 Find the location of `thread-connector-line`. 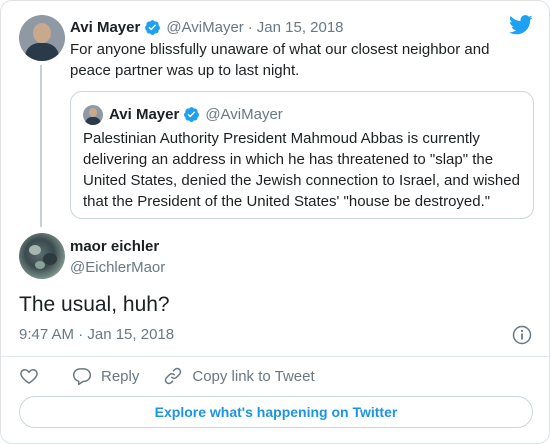

thread-connector-line is located at coordinates (41, 146).